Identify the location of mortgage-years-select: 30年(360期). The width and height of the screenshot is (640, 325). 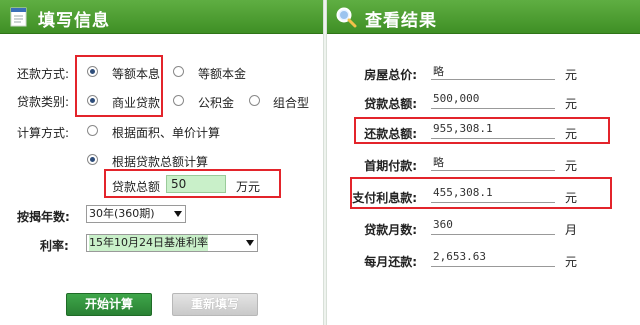
(136, 214).